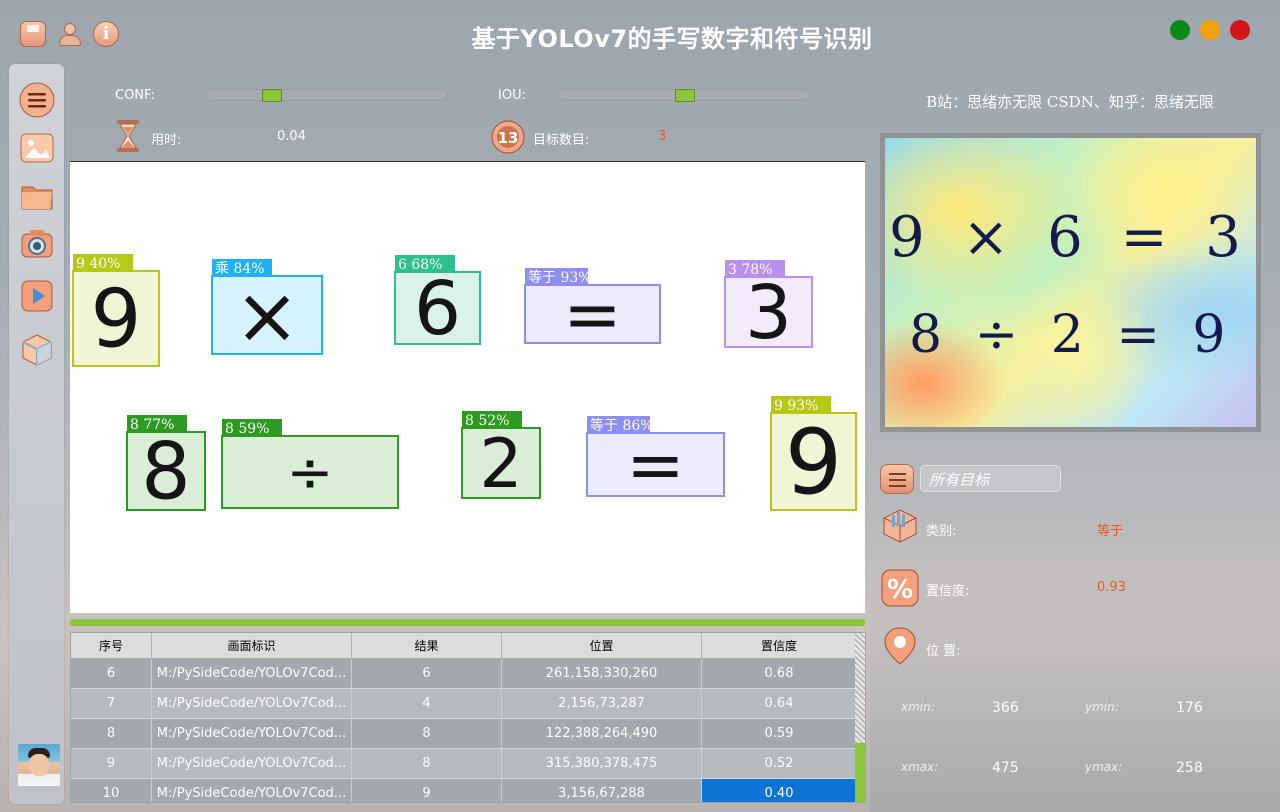  I want to click on progress-bar, so click(467, 622).